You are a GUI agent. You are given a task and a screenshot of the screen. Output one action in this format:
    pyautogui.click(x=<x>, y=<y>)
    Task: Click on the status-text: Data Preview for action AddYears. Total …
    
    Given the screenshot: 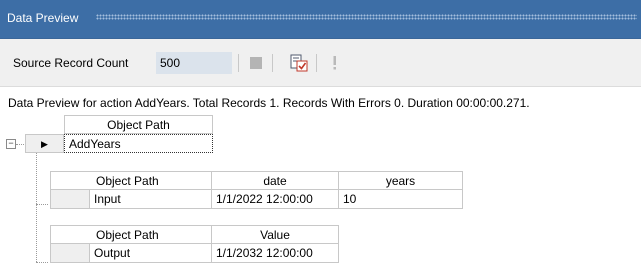 What is the action you would take?
    pyautogui.click(x=269, y=103)
    